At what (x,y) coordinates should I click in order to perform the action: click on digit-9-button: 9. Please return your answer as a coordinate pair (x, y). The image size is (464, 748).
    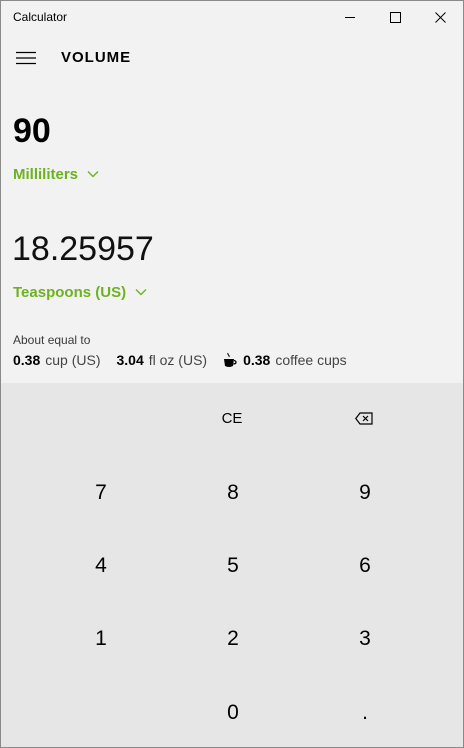
    Looking at the image, I should click on (365, 493).